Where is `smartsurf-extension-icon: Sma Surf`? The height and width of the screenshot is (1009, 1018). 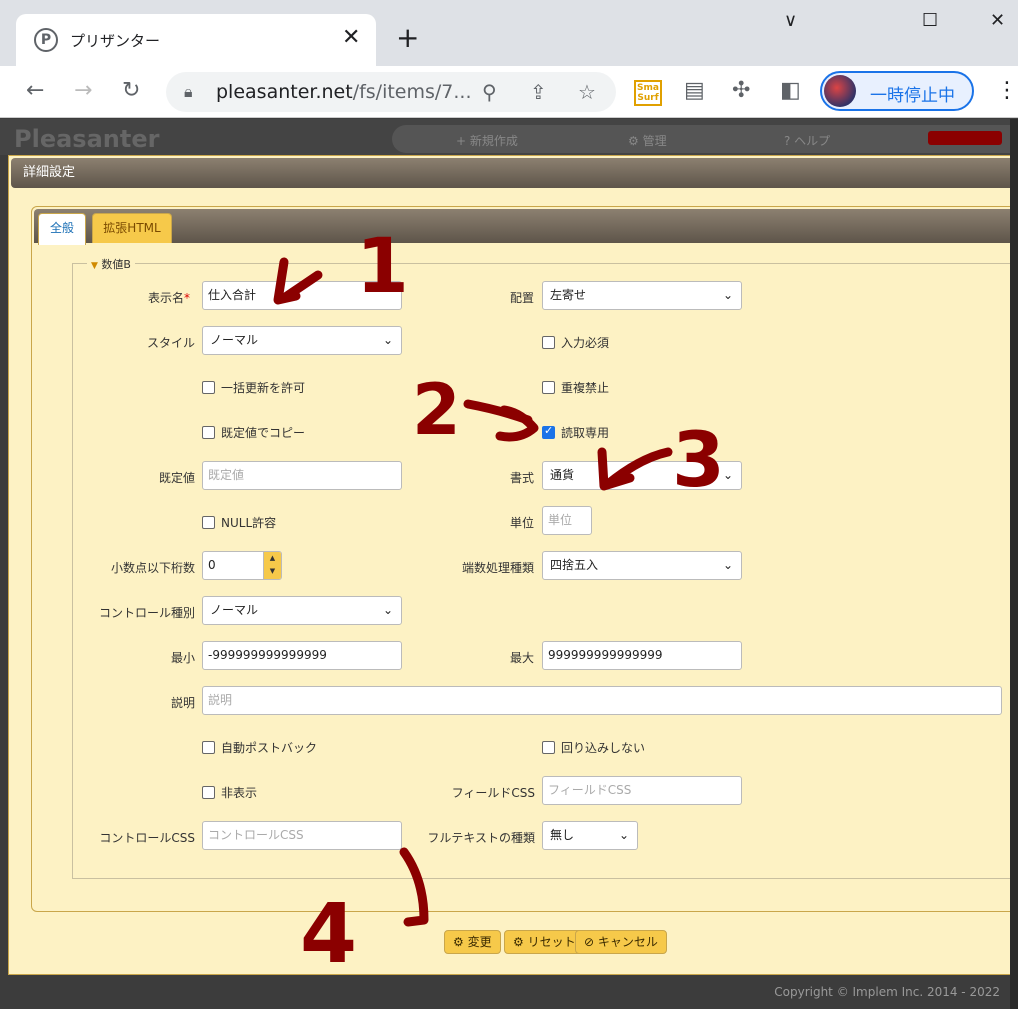
smartsurf-extension-icon: Sma Surf is located at coordinates (648, 93).